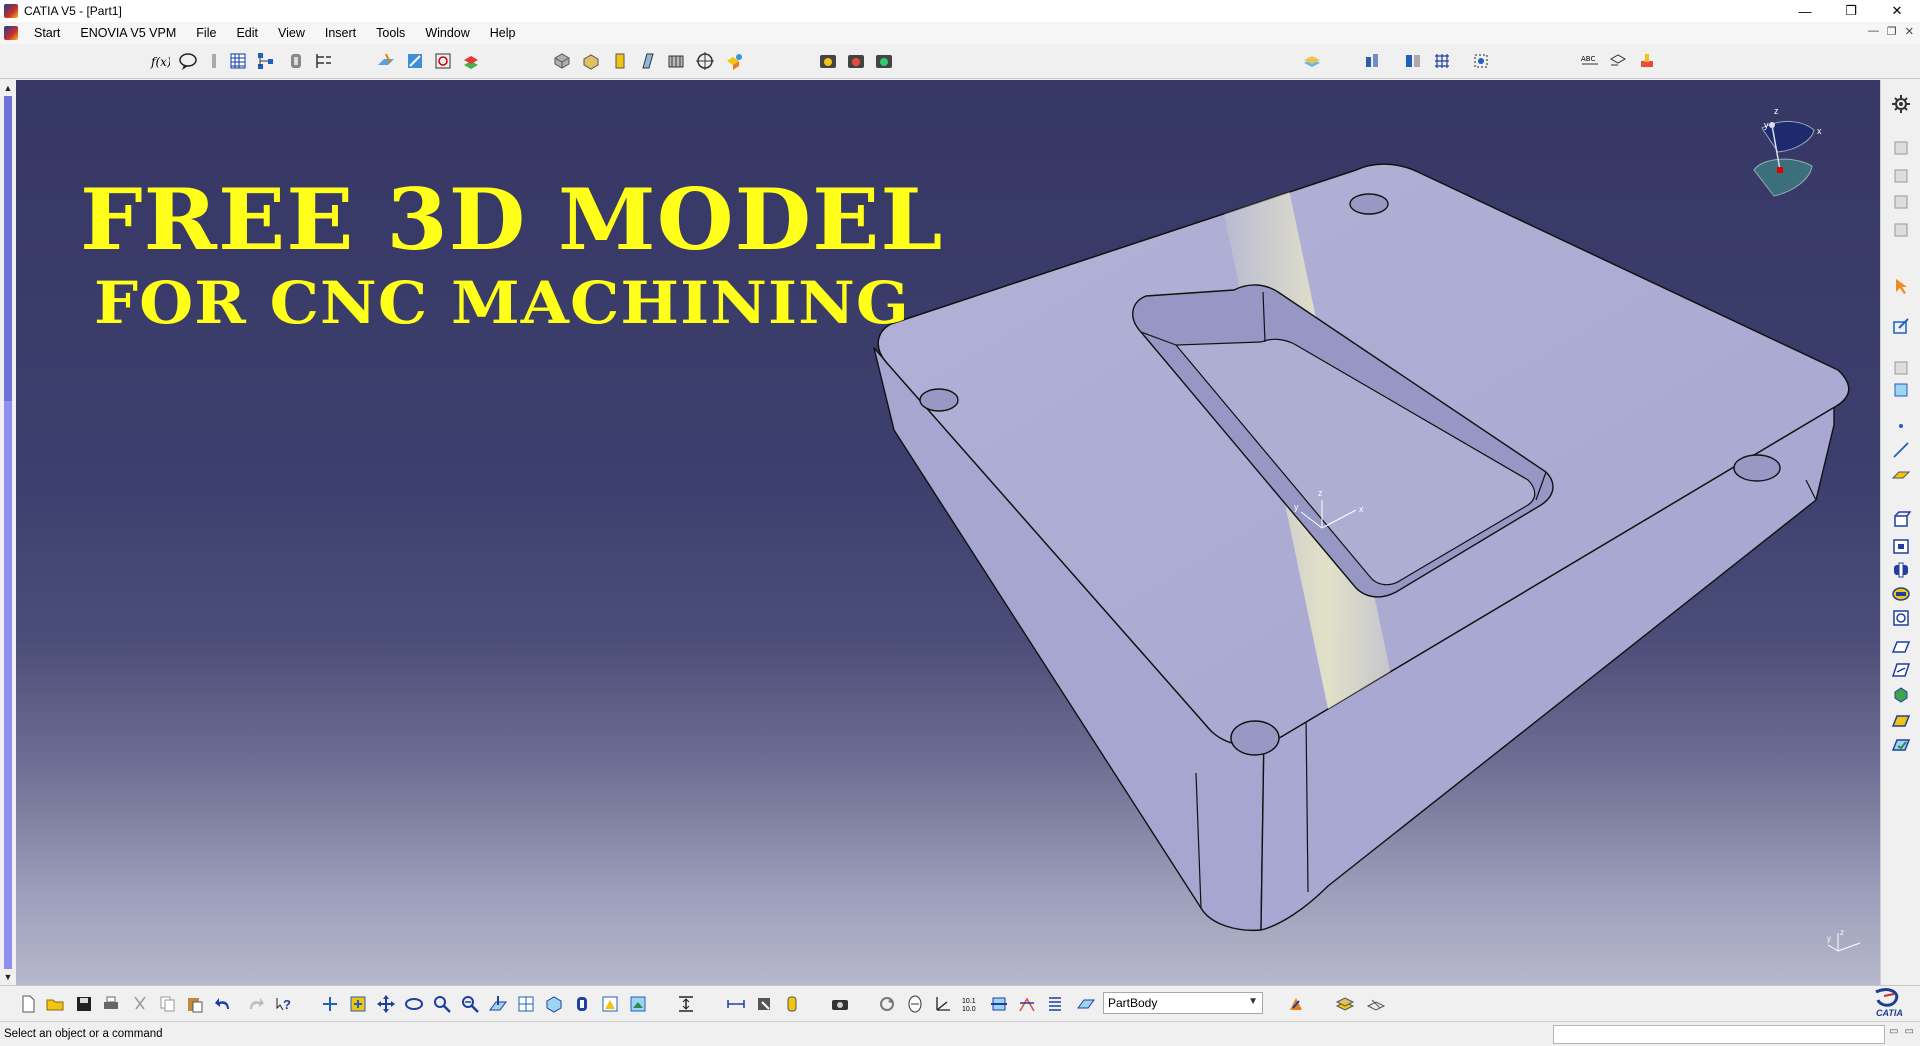 Image resolution: width=1920 pixels, height=1046 pixels. I want to click on axis-system-icon, so click(943, 1004).